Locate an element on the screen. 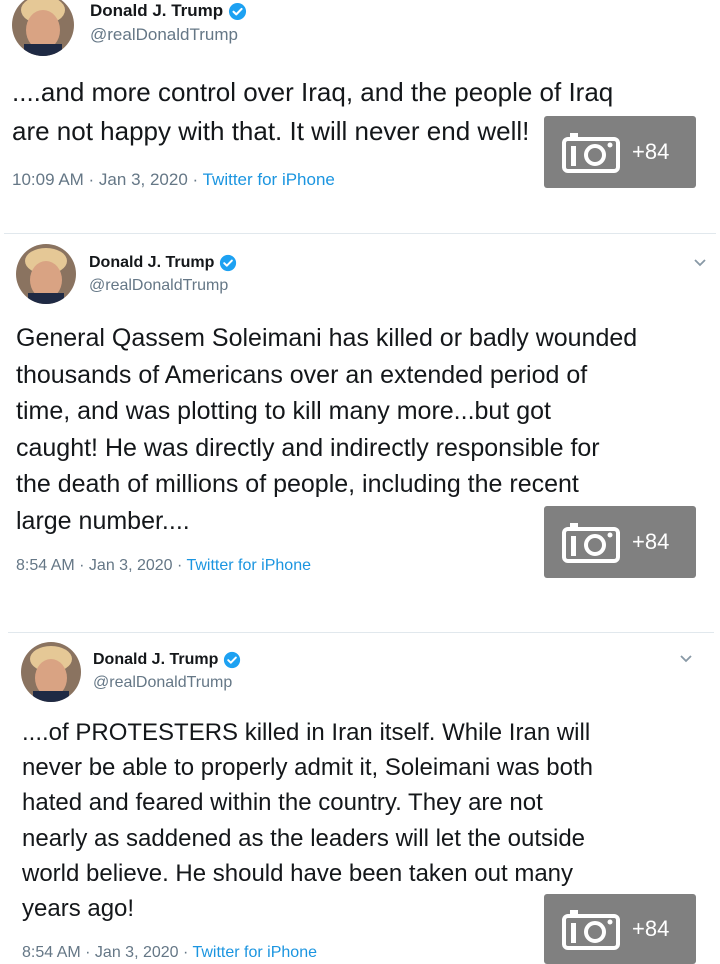 The width and height of the screenshot is (720, 964). timestamp: 10:09 AM · Jan 3, 2020 · is located at coordinates (107, 179).